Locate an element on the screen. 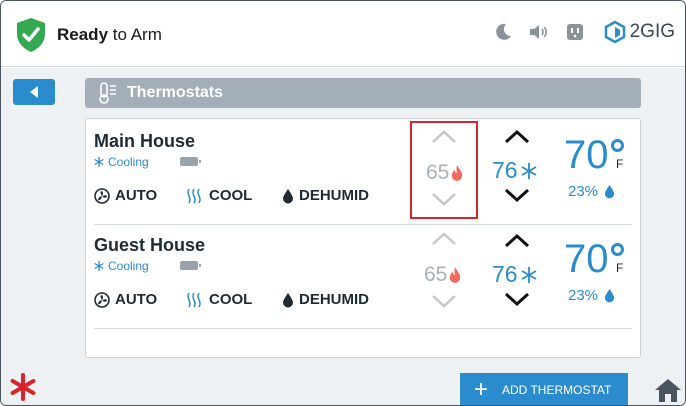 This screenshot has height=406, width=686. emergency-asterisk-icon is located at coordinates (23, 389).